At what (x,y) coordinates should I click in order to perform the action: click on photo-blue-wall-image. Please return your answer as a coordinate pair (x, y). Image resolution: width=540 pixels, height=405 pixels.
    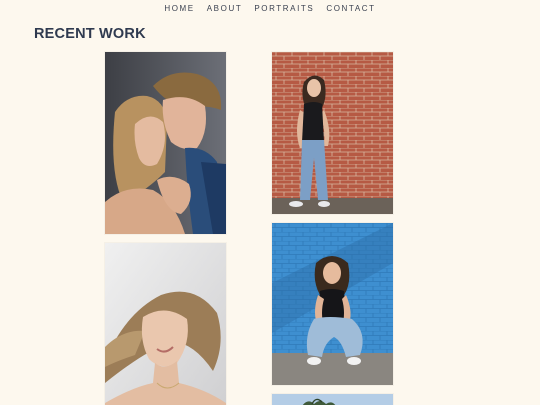
    Looking at the image, I should click on (332, 304).